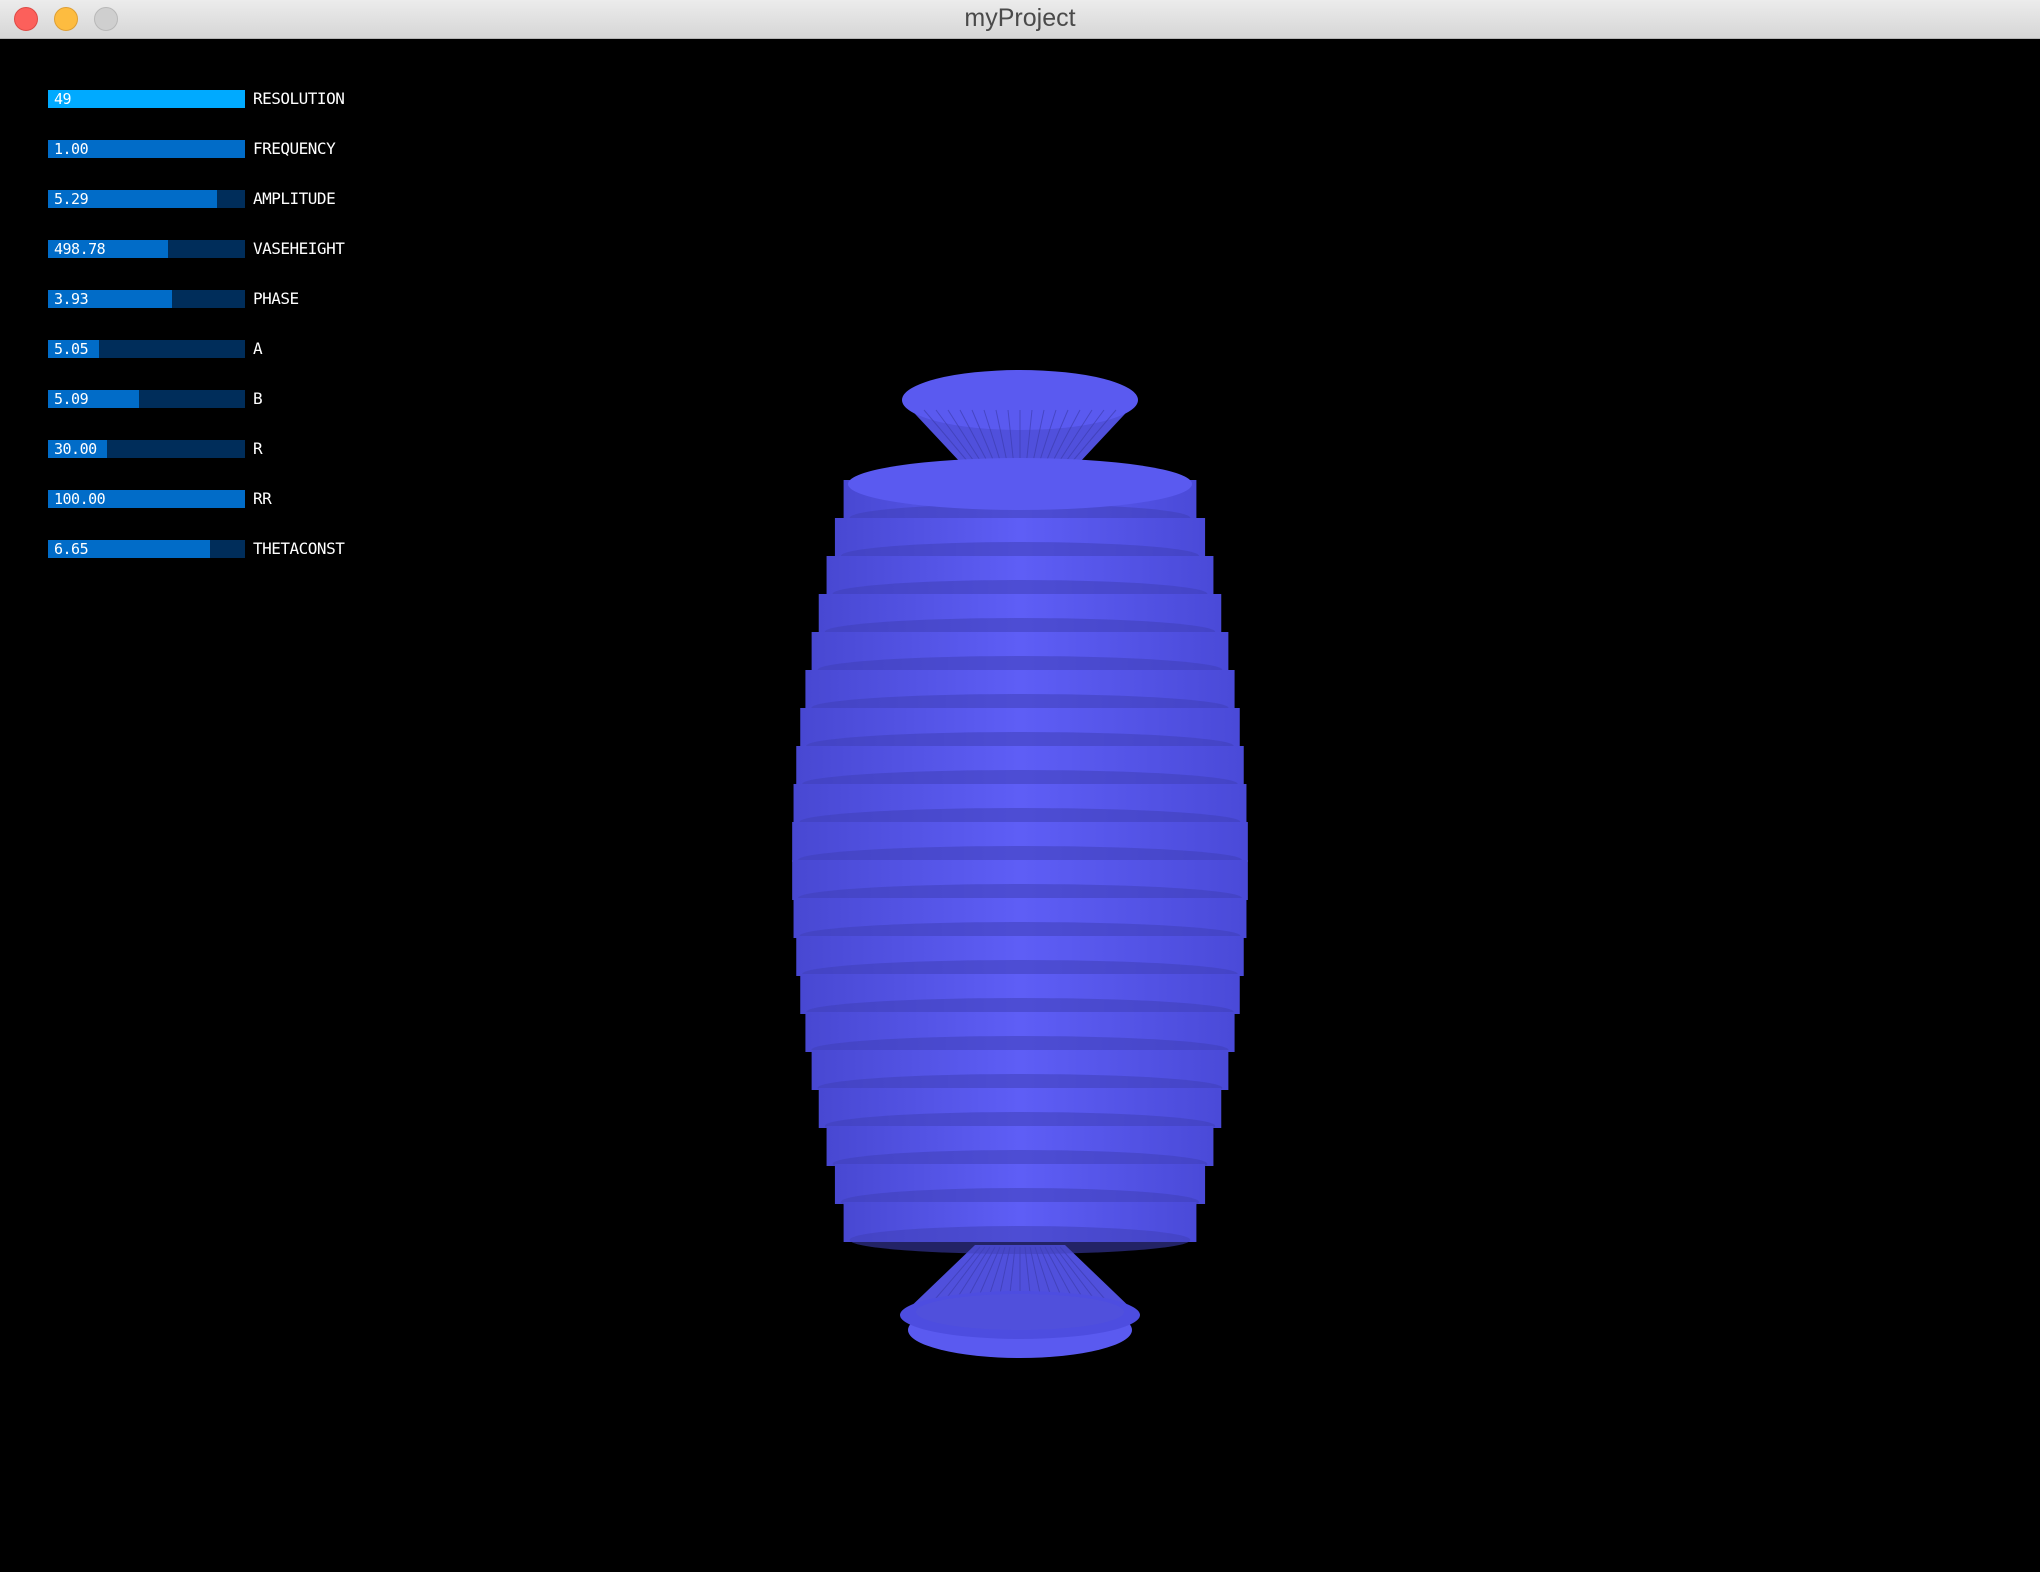  Describe the element at coordinates (146, 249) in the screenshot. I see `slider-track: 498.78` at that location.